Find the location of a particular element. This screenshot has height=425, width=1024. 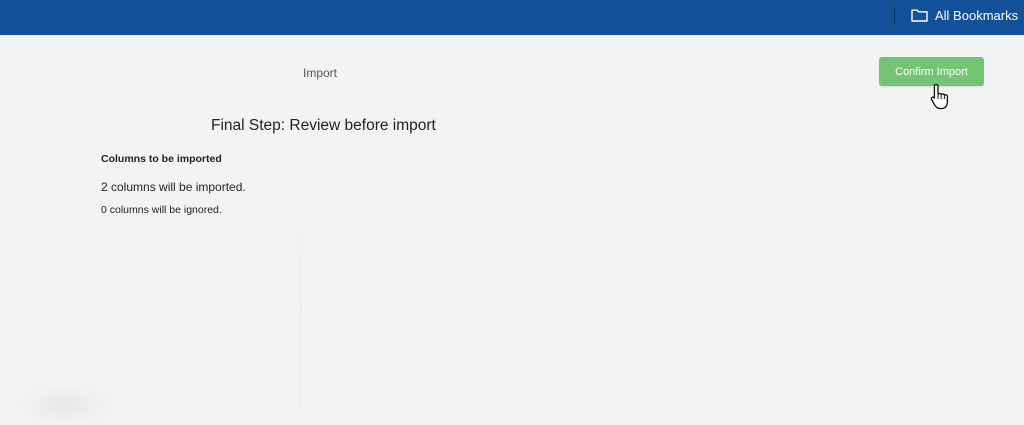

all-bookmarks-label: All Bookmarks is located at coordinates (977, 15).